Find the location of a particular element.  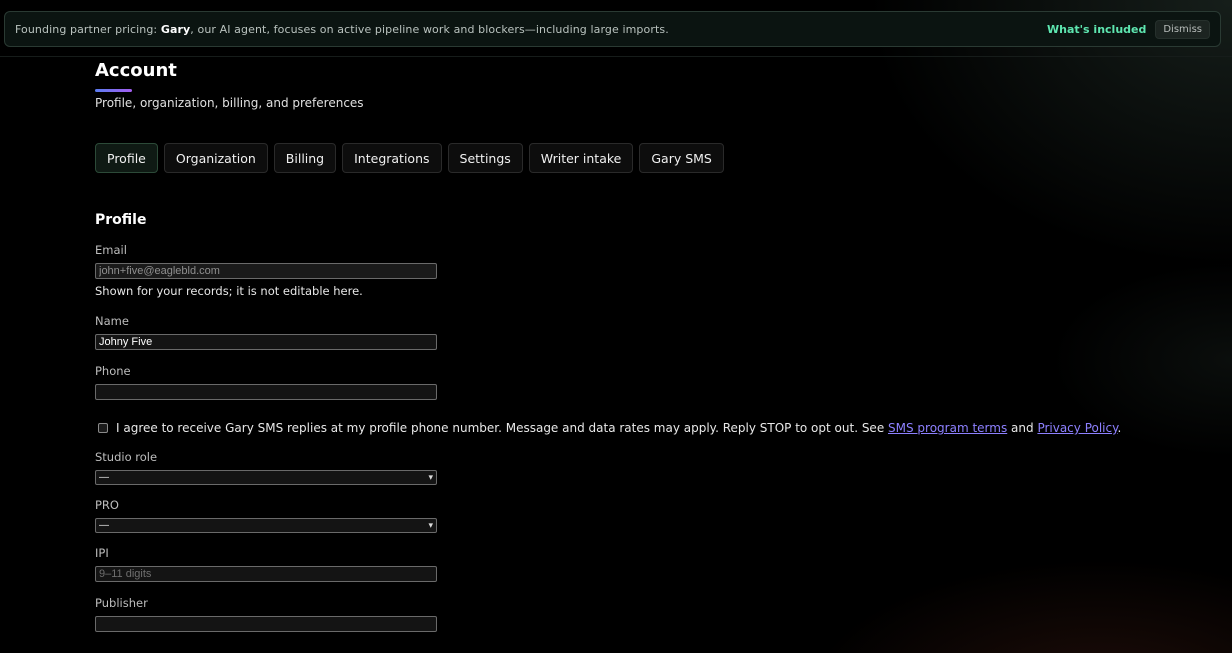

tab-gary-sms: Gary SMS is located at coordinates (681, 158).